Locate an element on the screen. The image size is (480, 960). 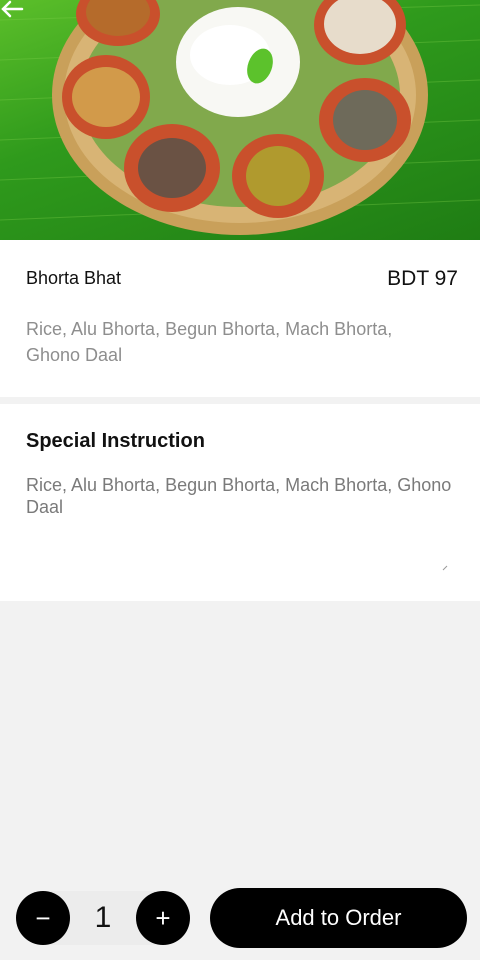
quantity-stepper: − 1 + is located at coordinates (103, 918).